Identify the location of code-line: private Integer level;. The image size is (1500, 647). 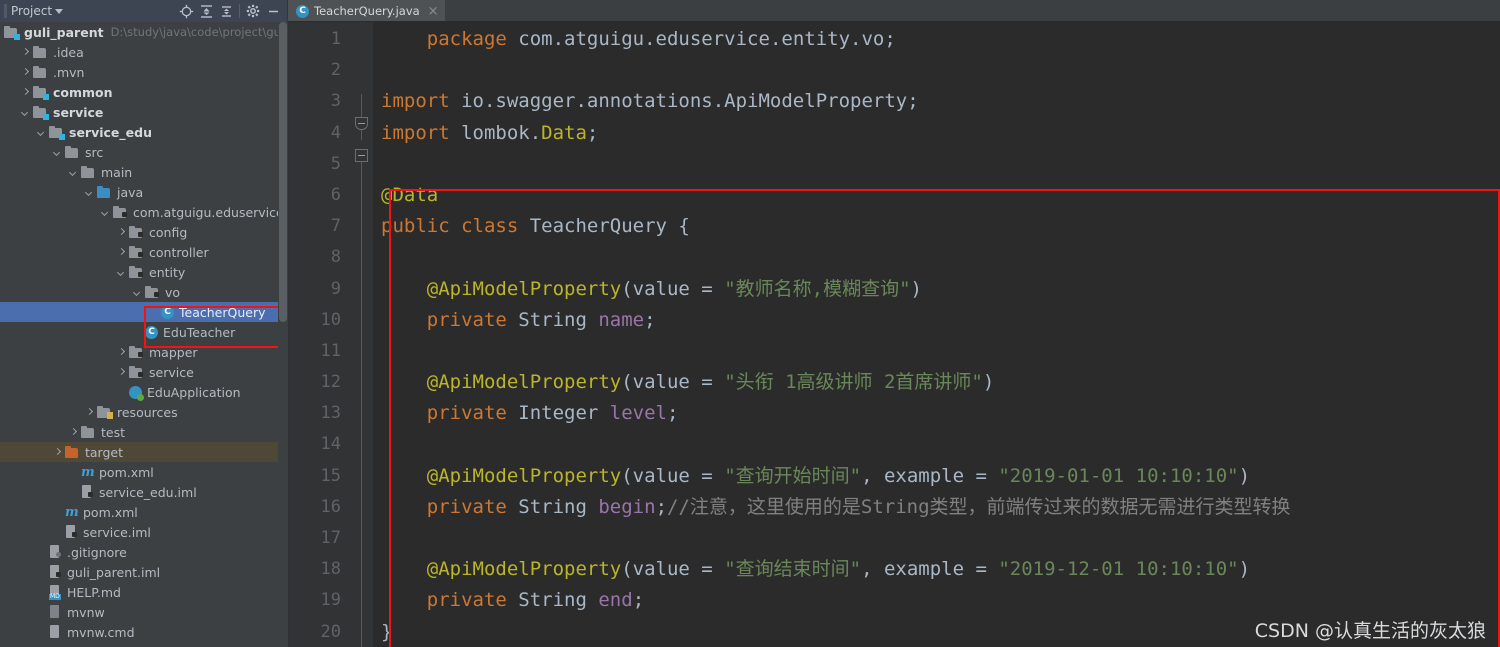
(936, 413).